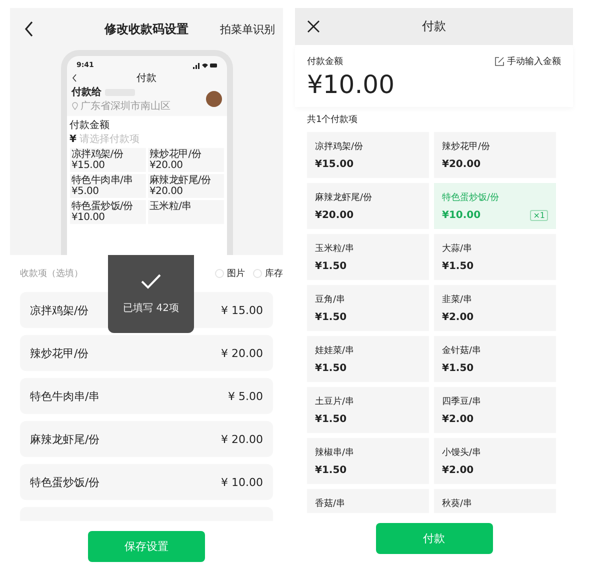 The image size is (591, 571). I want to click on section-label: 收款项（选填）, so click(51, 274).